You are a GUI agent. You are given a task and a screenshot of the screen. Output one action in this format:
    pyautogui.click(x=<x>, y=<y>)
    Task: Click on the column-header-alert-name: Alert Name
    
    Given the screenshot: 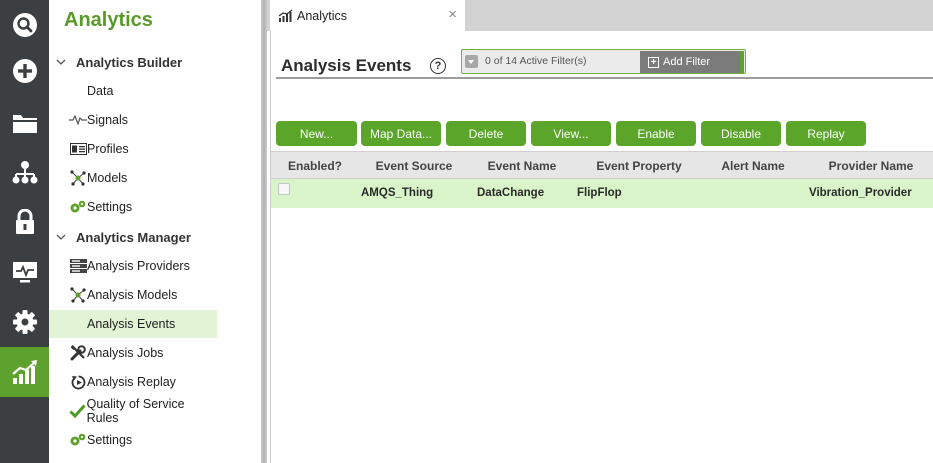 What is the action you would take?
    pyautogui.click(x=753, y=166)
    